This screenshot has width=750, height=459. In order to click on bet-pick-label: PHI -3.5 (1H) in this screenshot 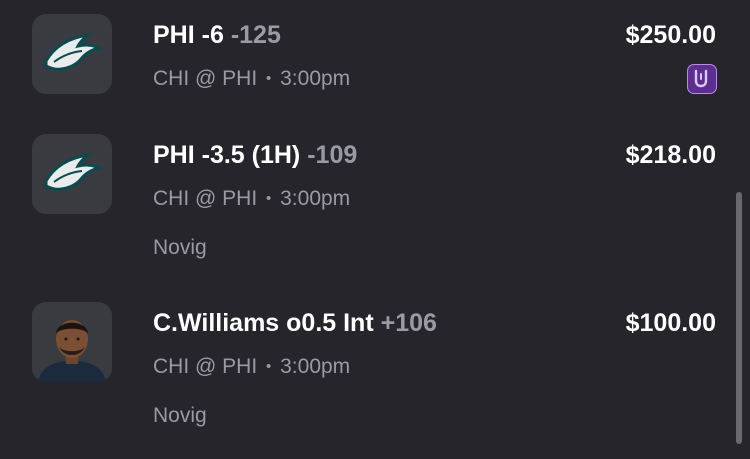, I will do `click(227, 155)`.